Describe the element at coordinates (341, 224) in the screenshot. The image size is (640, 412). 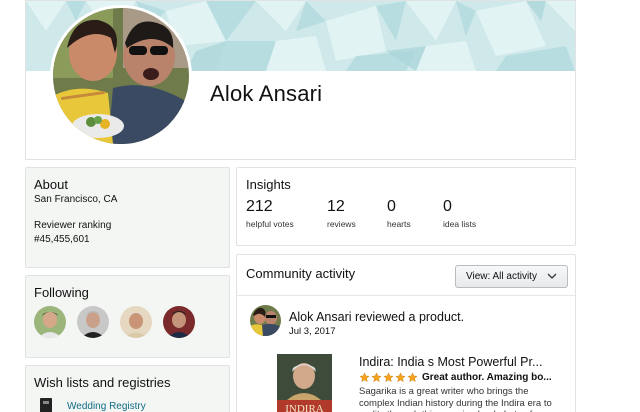
I see `stat-label: reviews` at that location.